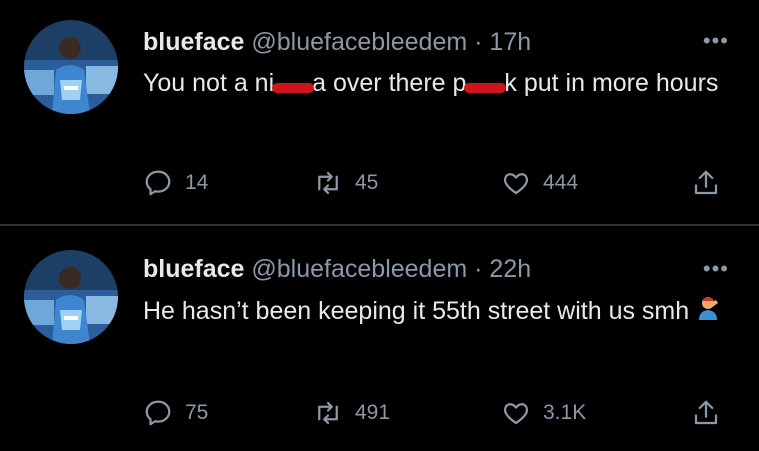 The height and width of the screenshot is (451, 759). Describe the element at coordinates (175, 413) in the screenshot. I see `reply-button: 75` at that location.